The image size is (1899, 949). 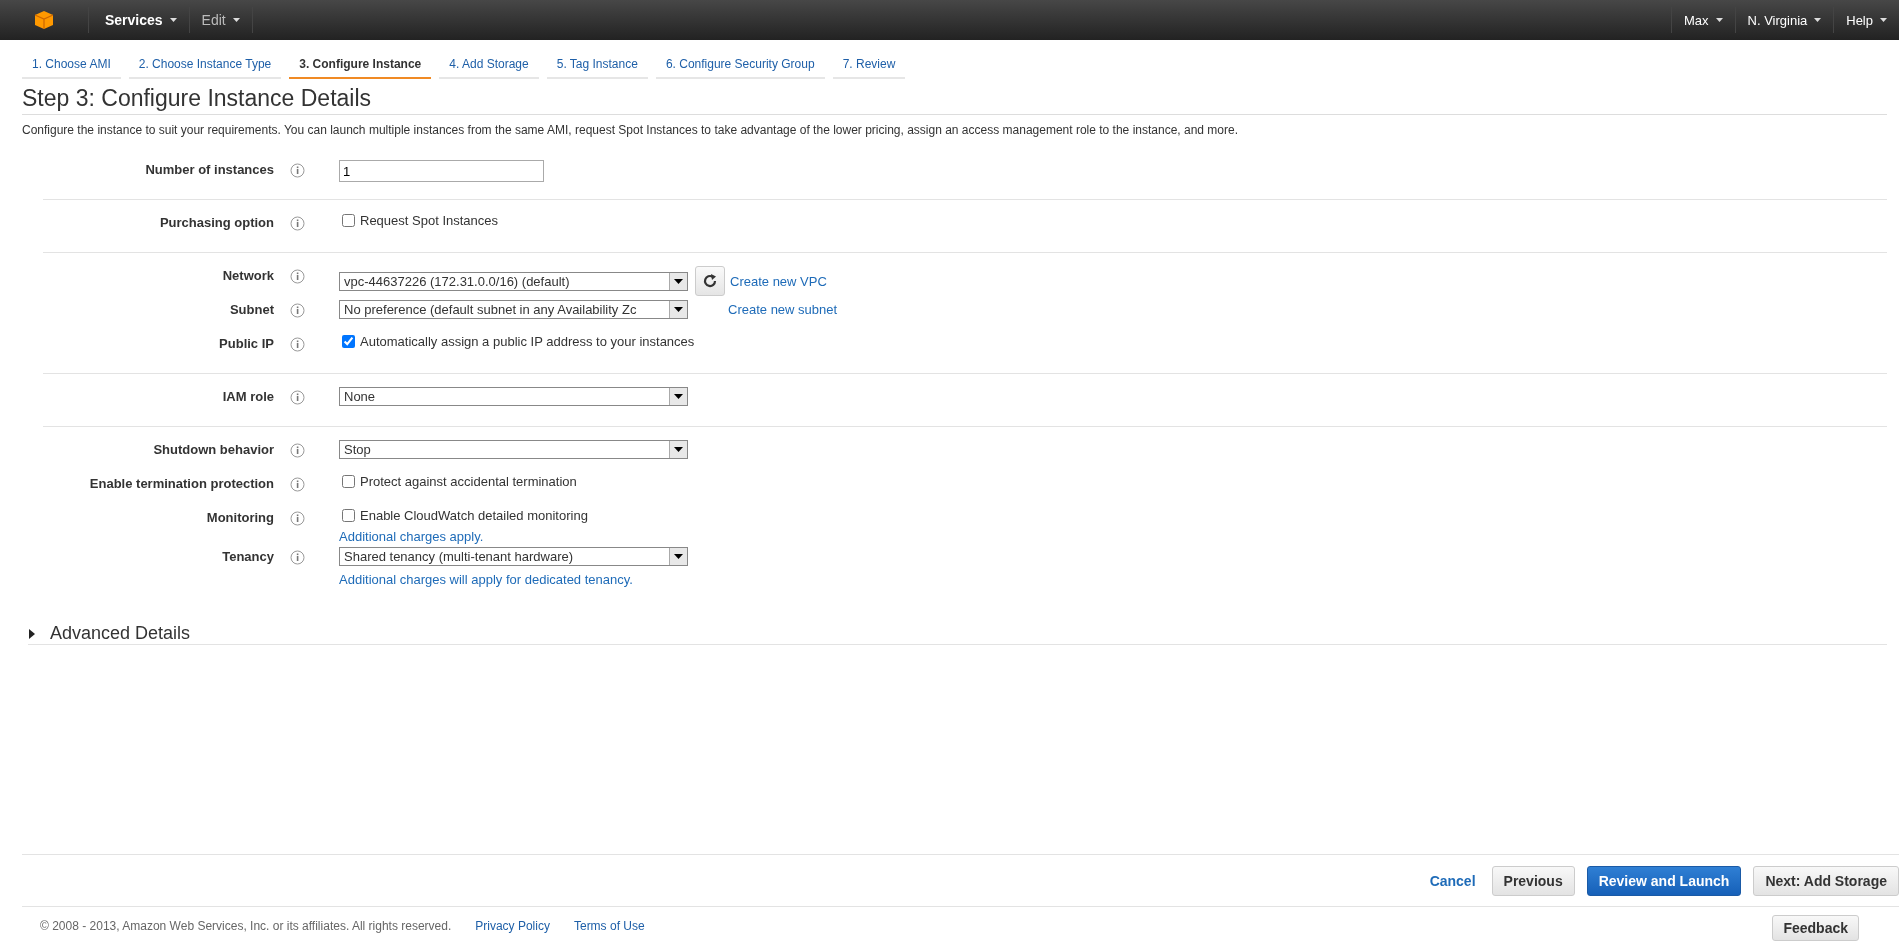 What do you see at coordinates (869, 66) in the screenshot?
I see `wizard-step-tab: 7. Review` at bounding box center [869, 66].